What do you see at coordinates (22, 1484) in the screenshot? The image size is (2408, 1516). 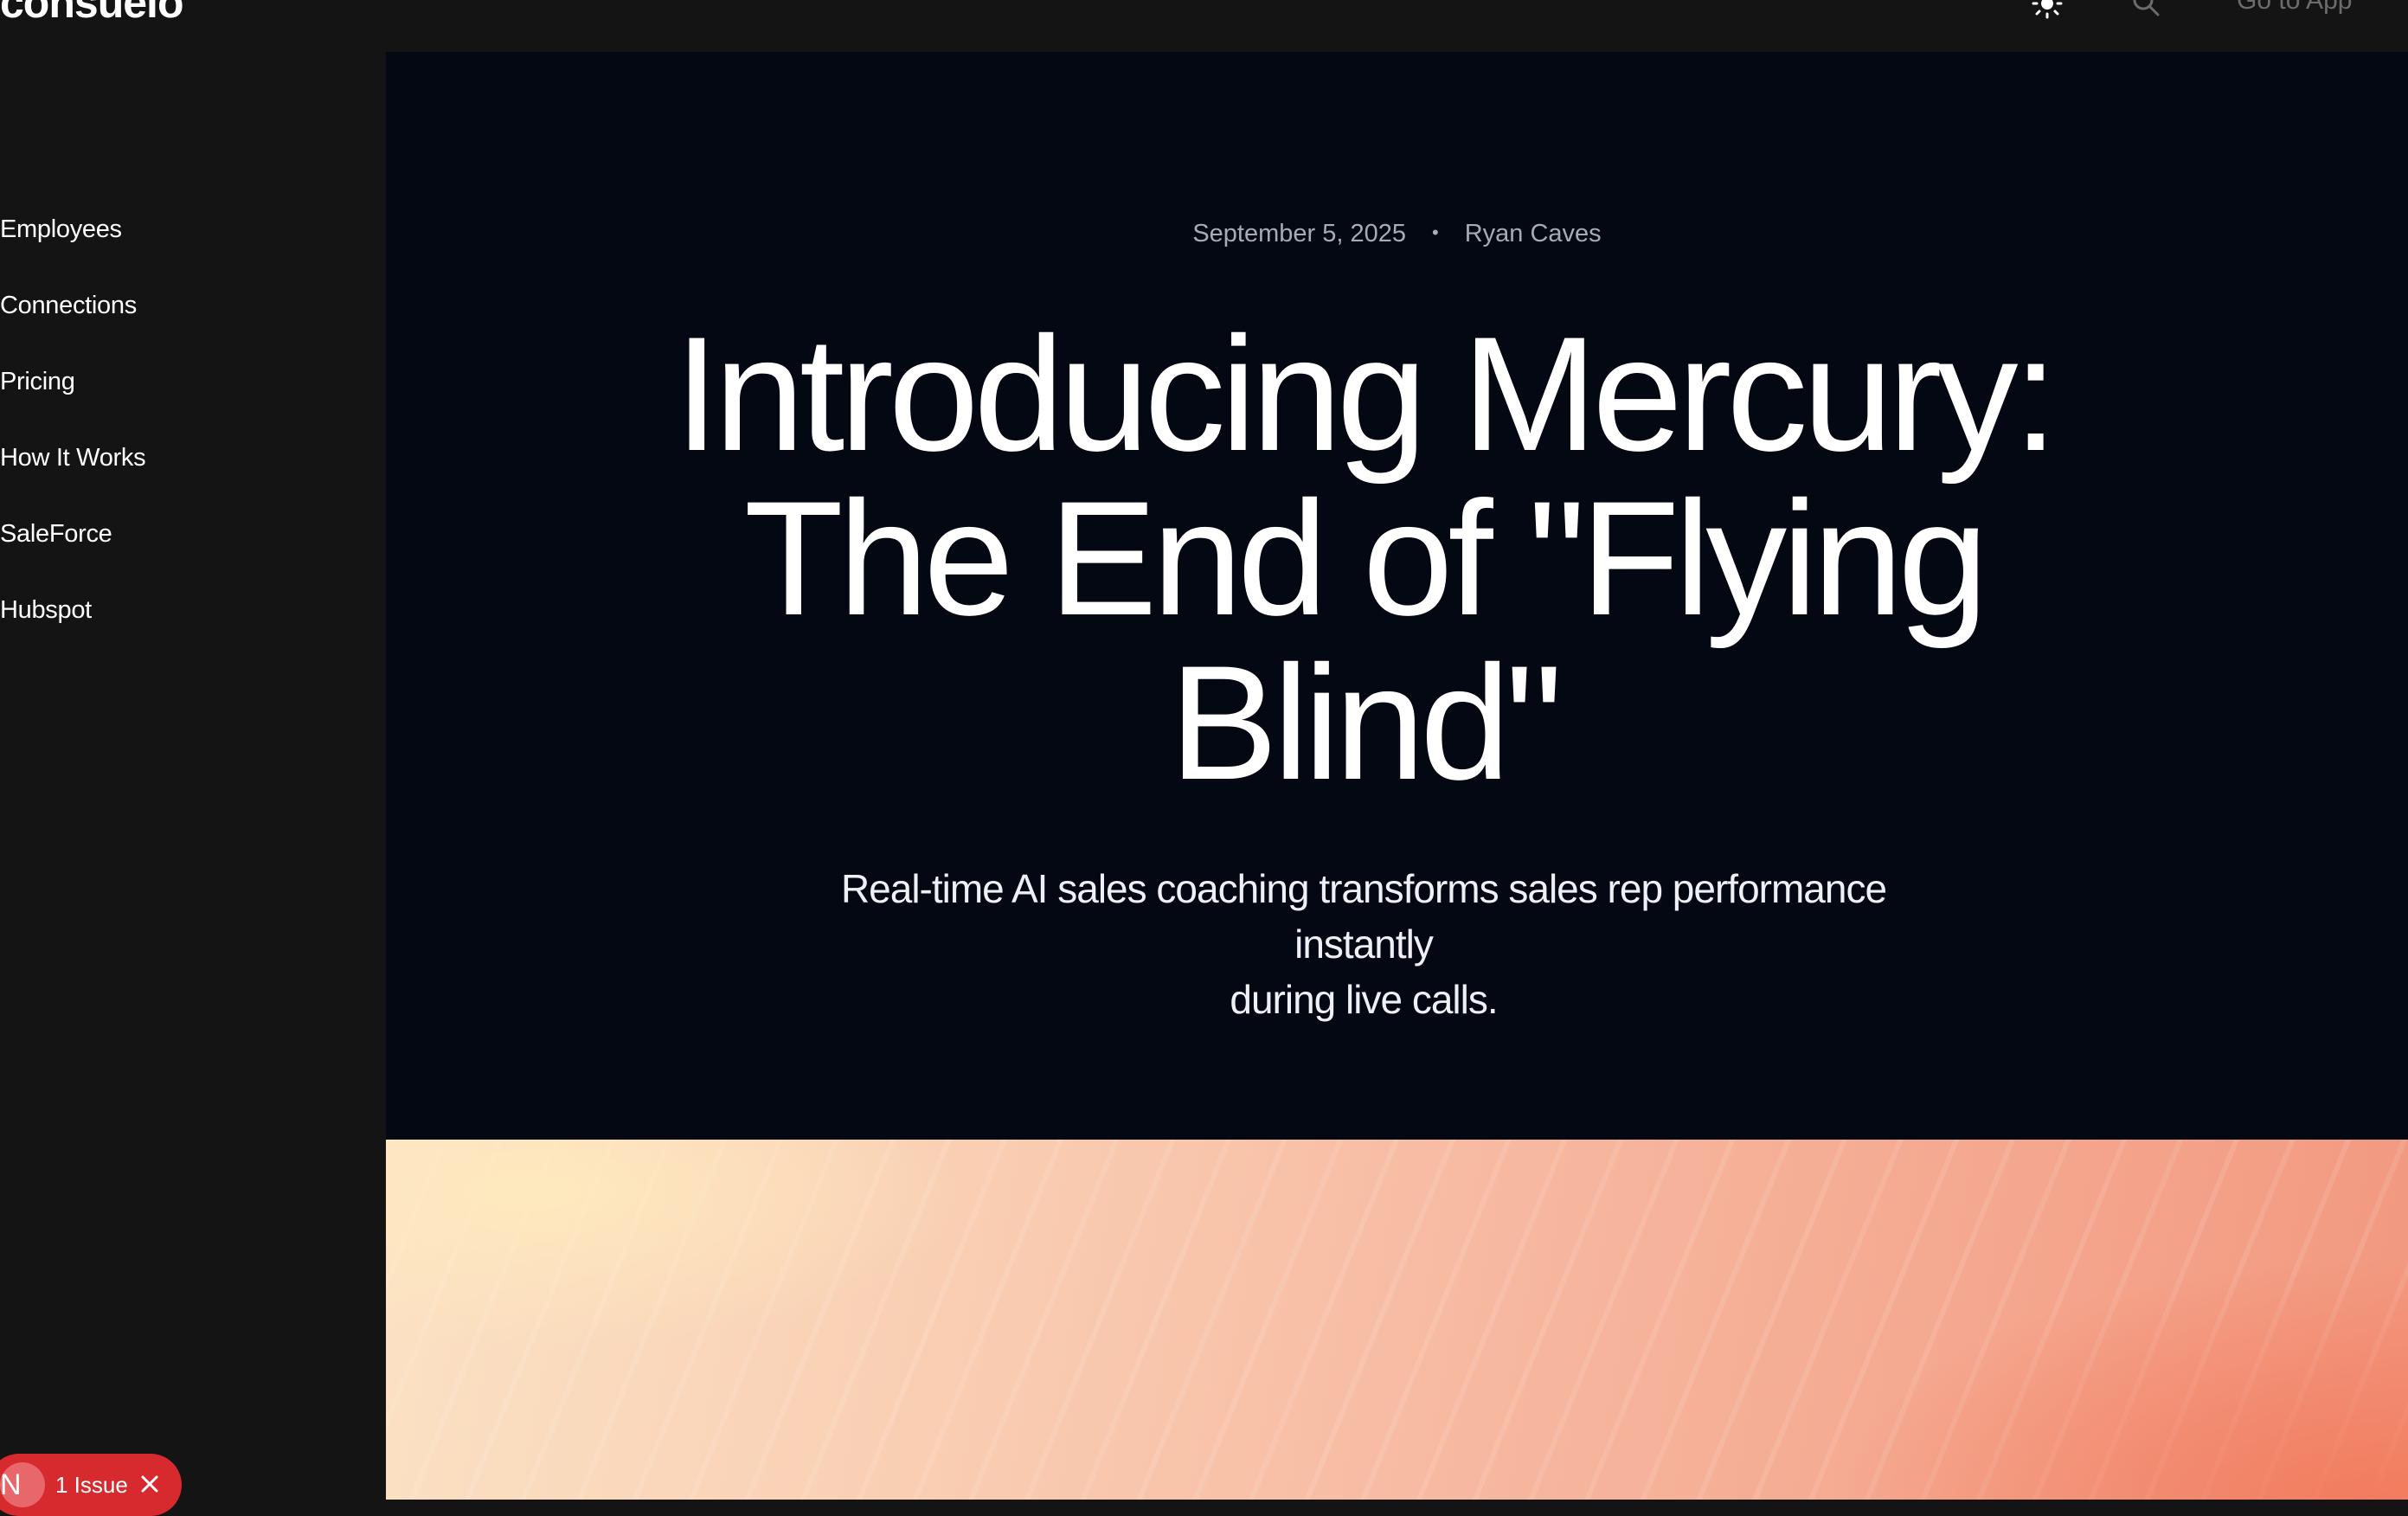 I see `avatar: N` at bounding box center [22, 1484].